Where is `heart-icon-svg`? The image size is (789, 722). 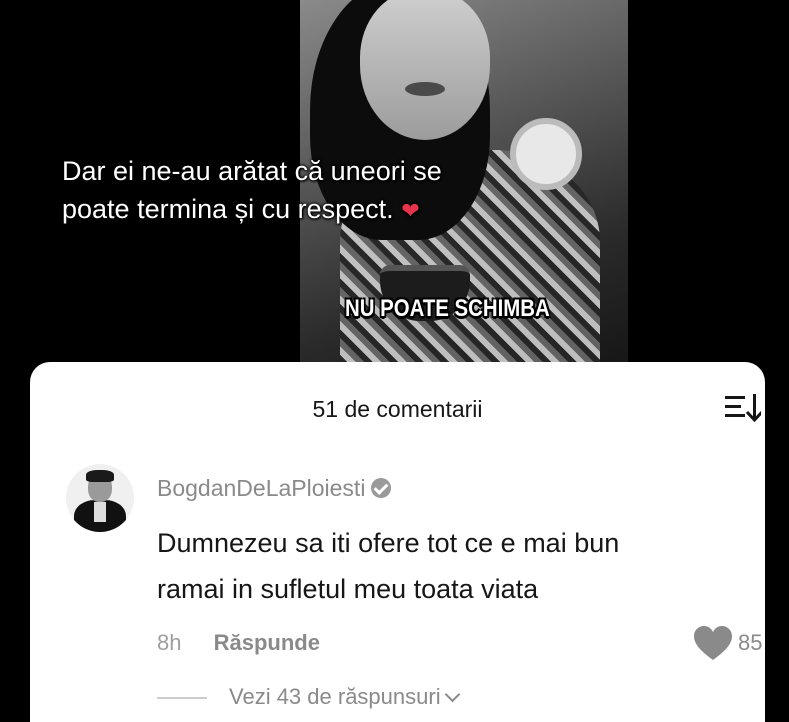
heart-icon-svg is located at coordinates (713, 643).